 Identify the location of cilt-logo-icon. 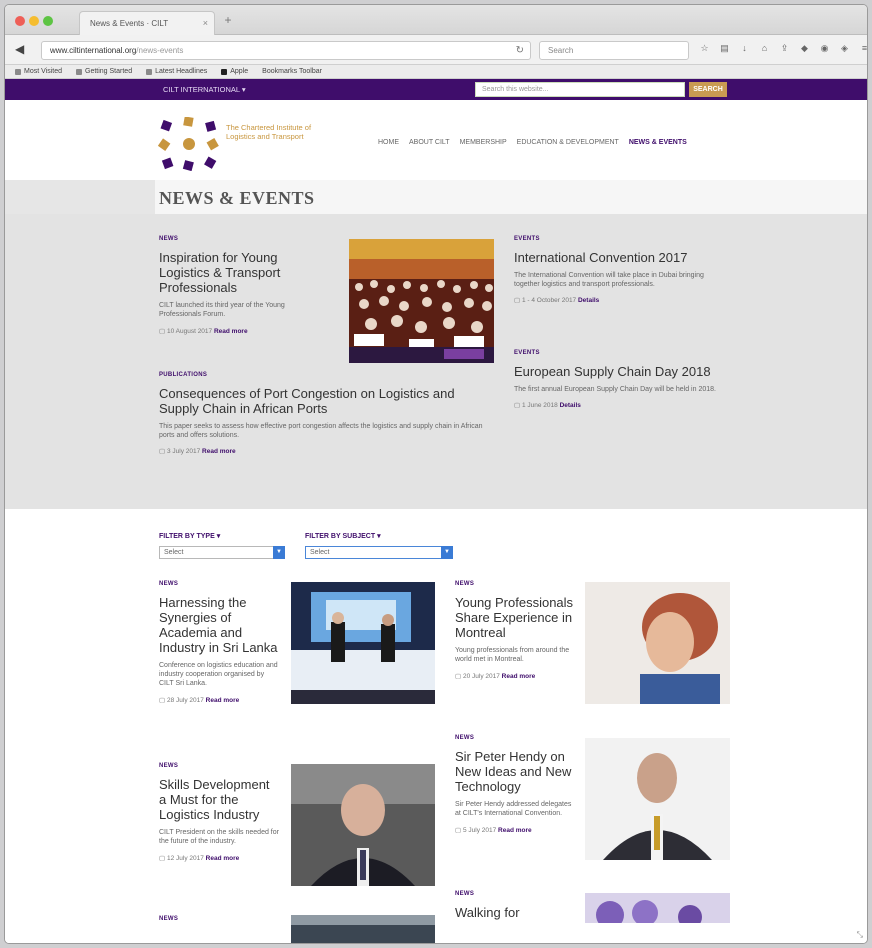
(189, 144).